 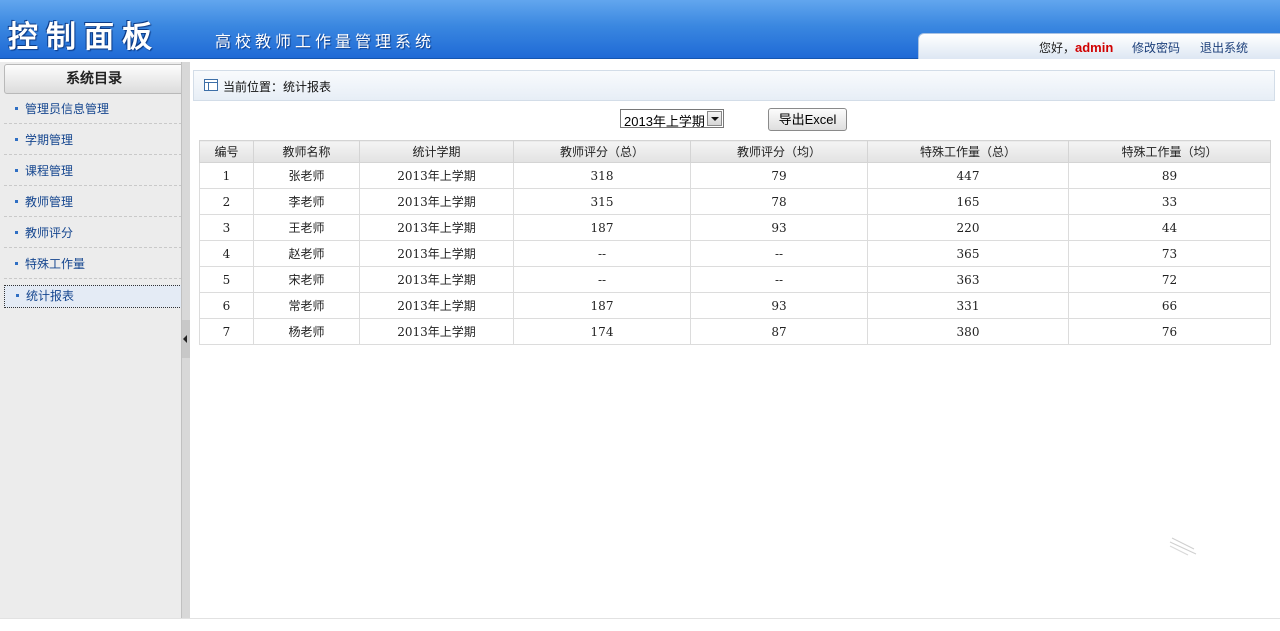 What do you see at coordinates (55, 264) in the screenshot?
I see `sidebar-item-label: 特殊工作量` at bounding box center [55, 264].